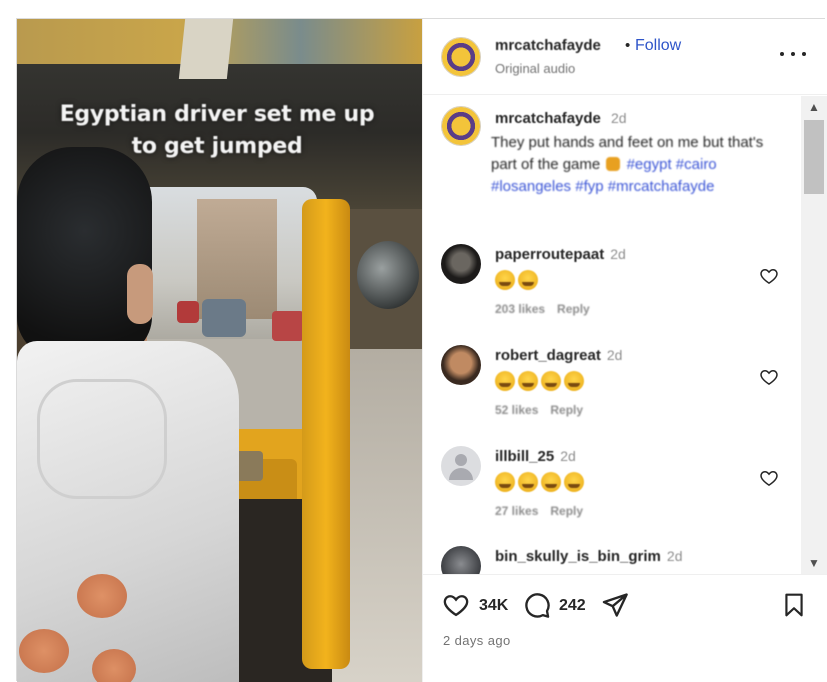  What do you see at coordinates (661, 186) in the screenshot?
I see `hashtag-link: #mrcatchafayde` at bounding box center [661, 186].